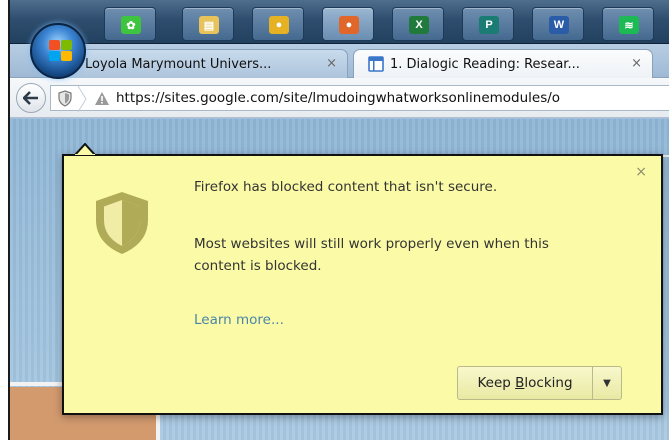  I want to click on firefox-icon: ●, so click(349, 25).